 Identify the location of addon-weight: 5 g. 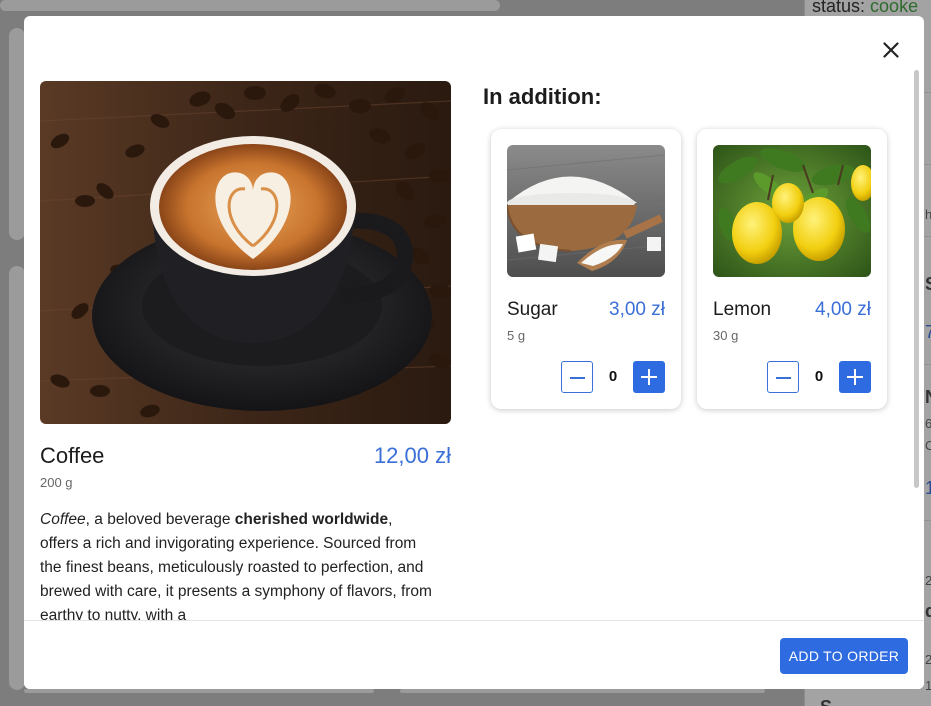
(516, 335).